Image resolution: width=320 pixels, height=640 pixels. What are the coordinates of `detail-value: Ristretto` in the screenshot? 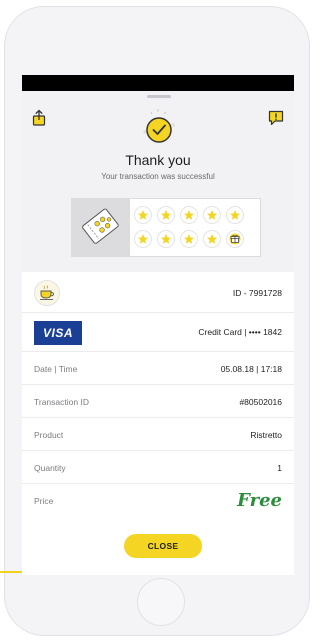 It's located at (266, 435).